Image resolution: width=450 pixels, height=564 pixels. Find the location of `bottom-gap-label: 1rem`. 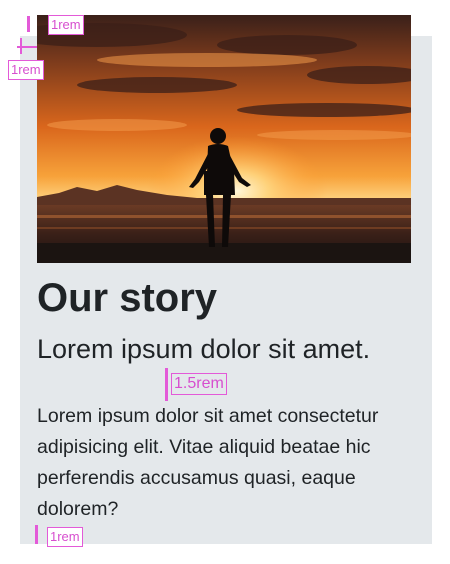

bottom-gap-label: 1rem is located at coordinates (65, 537).